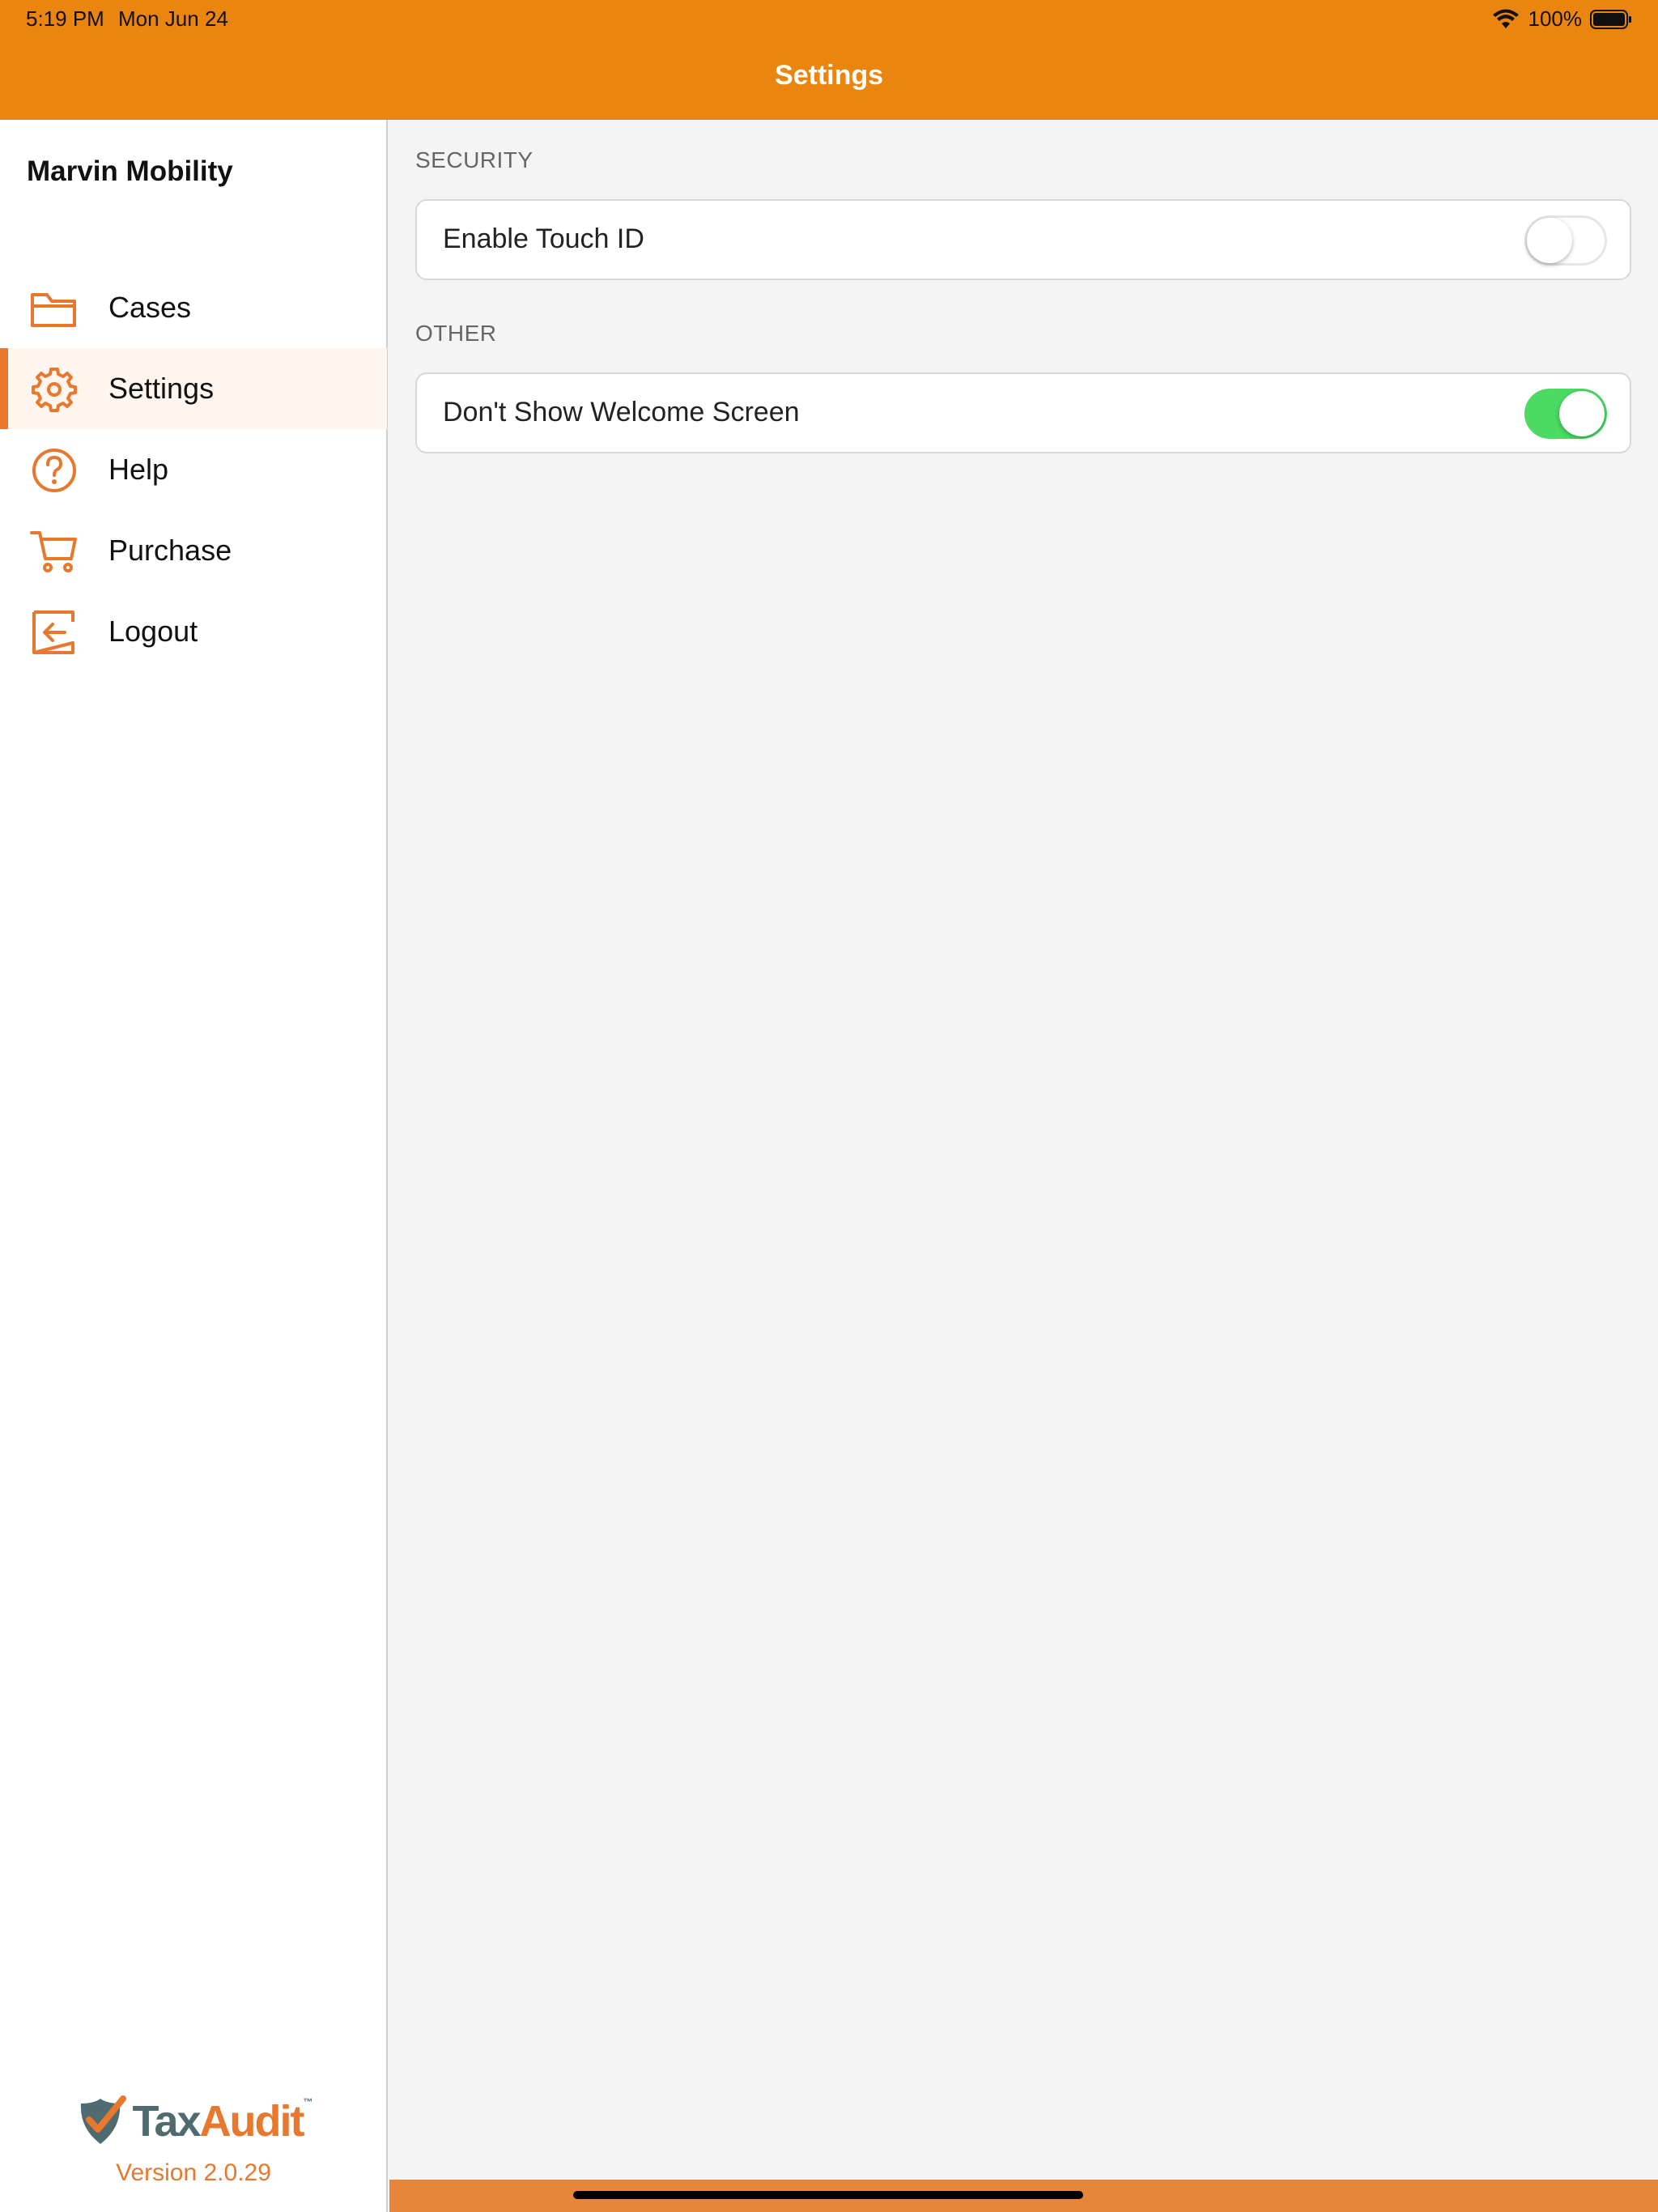 This screenshot has height=2212, width=1658. What do you see at coordinates (53, 552) in the screenshot?
I see `cart-icon` at bounding box center [53, 552].